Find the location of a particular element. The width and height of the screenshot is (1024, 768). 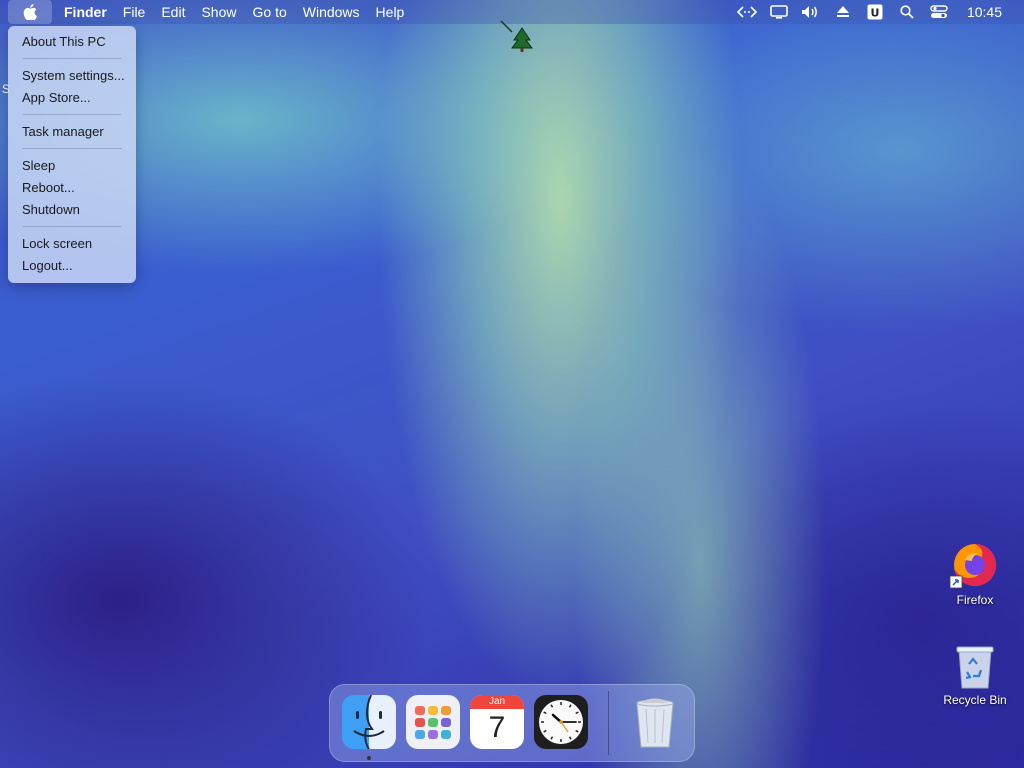

trash-icon is located at coordinates (655, 723).